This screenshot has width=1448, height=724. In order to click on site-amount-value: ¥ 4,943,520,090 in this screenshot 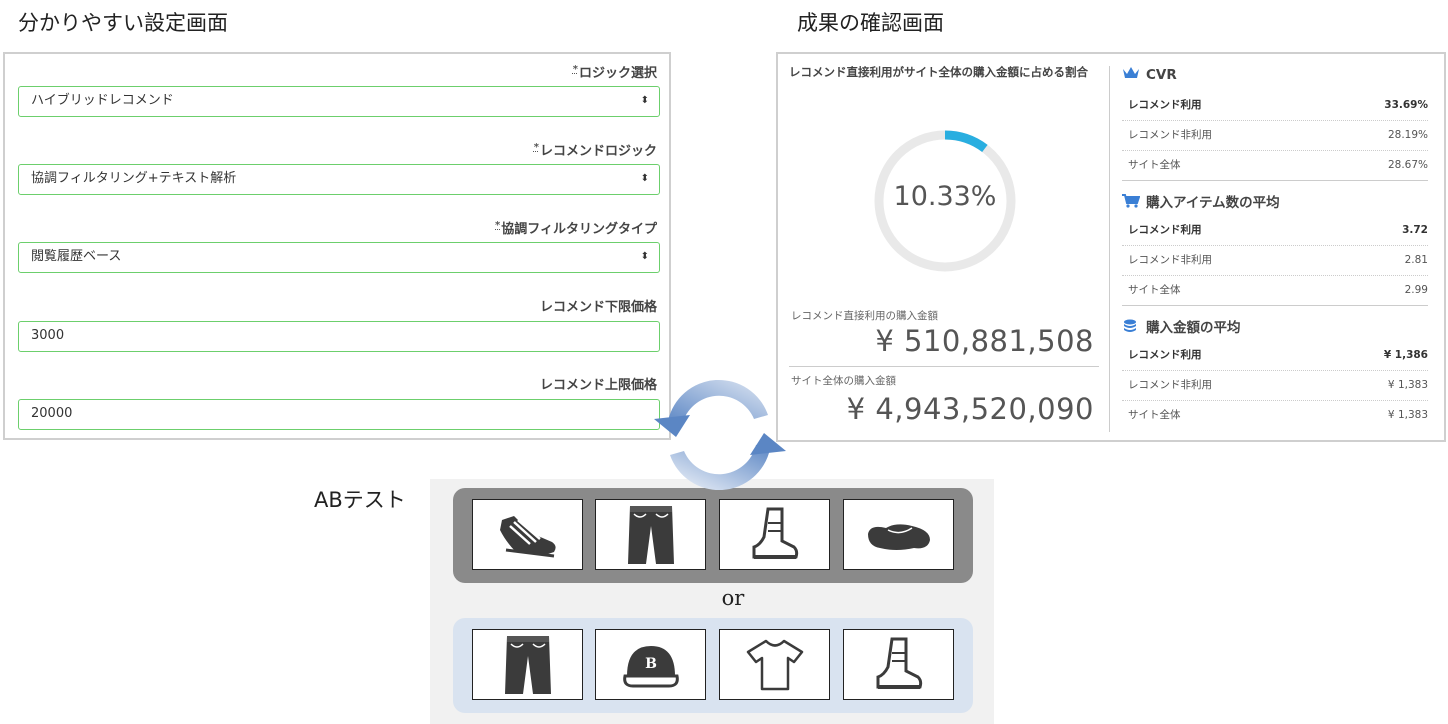, I will do `click(970, 409)`.